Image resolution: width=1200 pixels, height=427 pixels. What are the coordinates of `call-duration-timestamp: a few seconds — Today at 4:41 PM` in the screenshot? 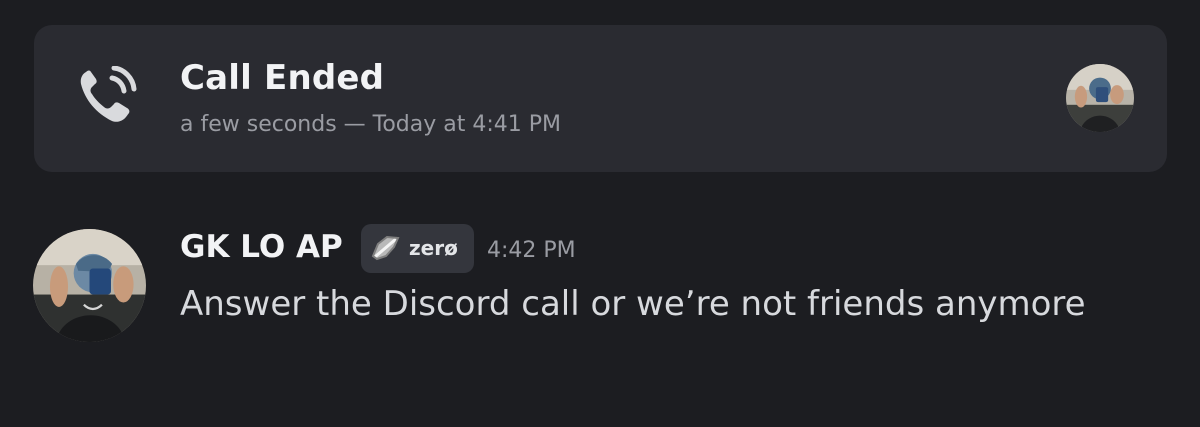 It's located at (371, 124).